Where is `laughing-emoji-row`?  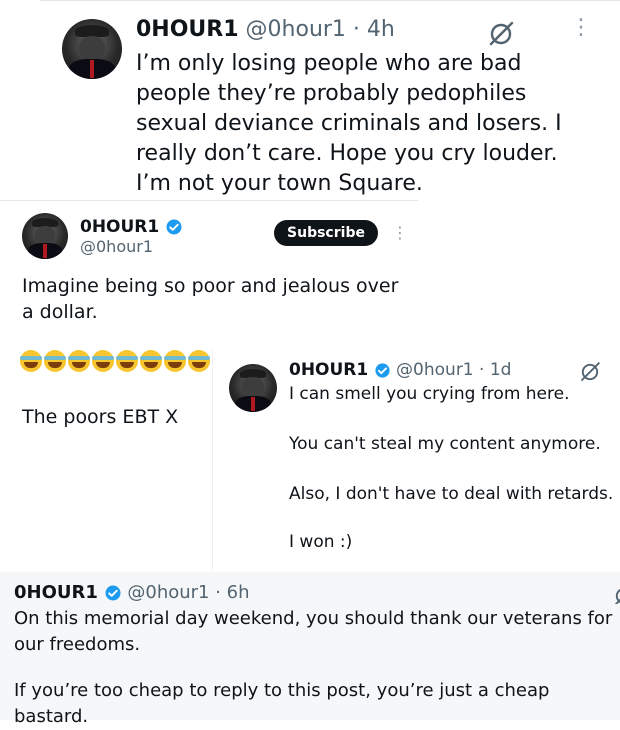 laughing-emoji-row is located at coordinates (116, 363).